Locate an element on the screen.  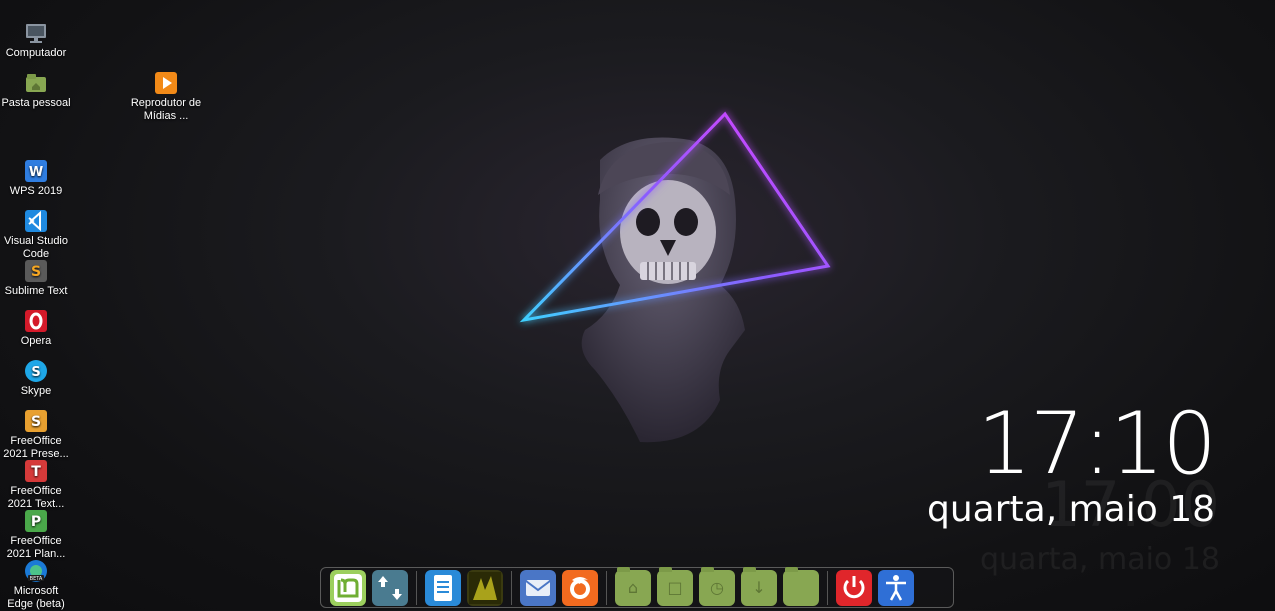
svg-text: W is located at coordinates (36, 172).